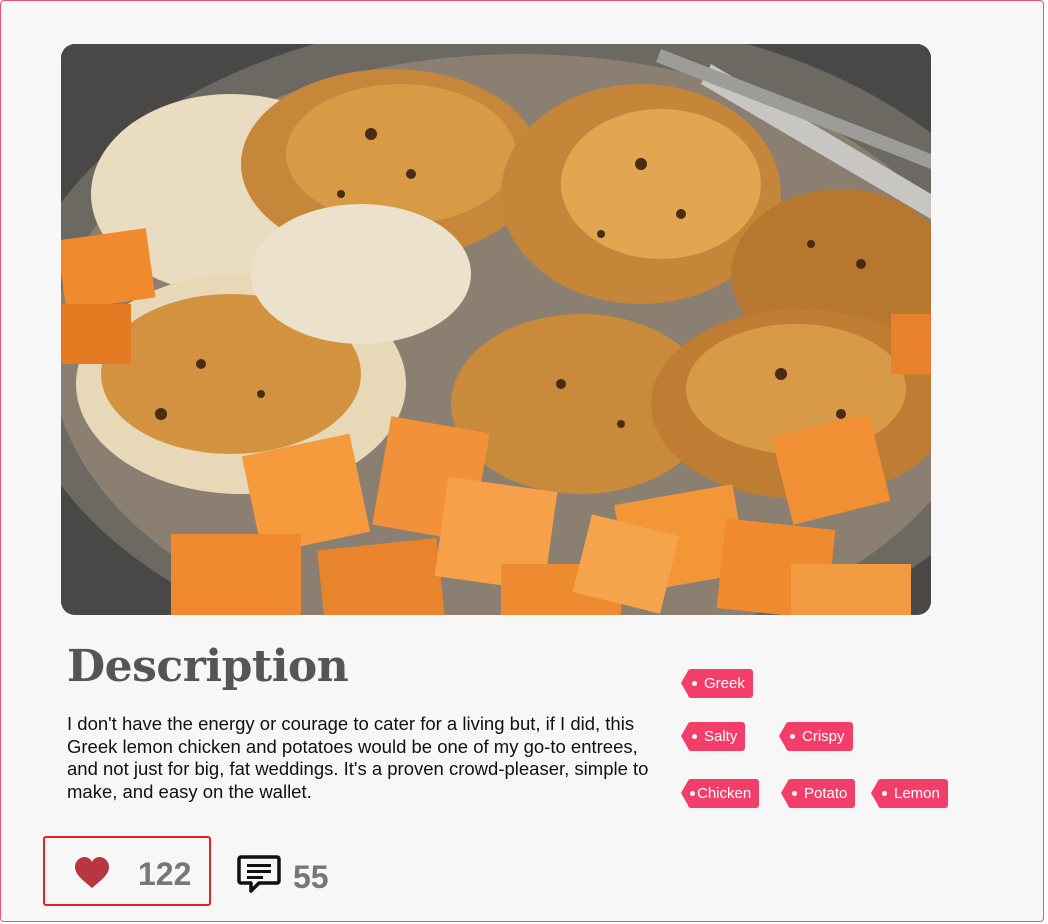  What do you see at coordinates (259, 875) in the screenshot?
I see `comment-icon` at bounding box center [259, 875].